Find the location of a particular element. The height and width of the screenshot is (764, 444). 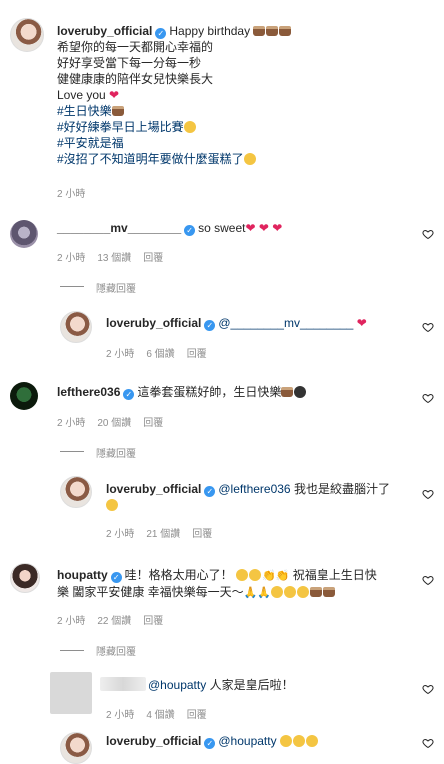

like-count: 13 個讚 is located at coordinates (114, 258).